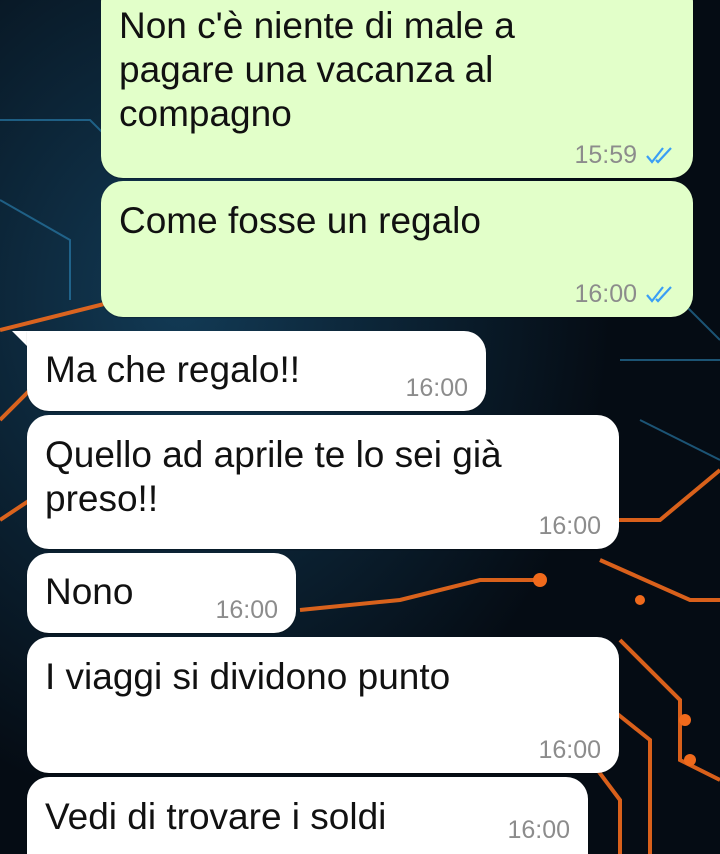 The height and width of the screenshot is (854, 720). What do you see at coordinates (397, 249) in the screenshot?
I see `message-outgoing: Come fosse un regalo 16:00` at bounding box center [397, 249].